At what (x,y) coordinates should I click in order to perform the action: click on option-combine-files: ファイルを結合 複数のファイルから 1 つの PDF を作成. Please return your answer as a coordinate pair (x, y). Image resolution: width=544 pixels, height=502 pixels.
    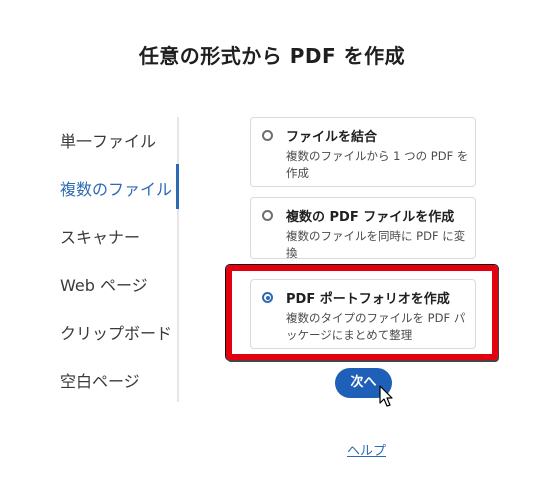
    Looking at the image, I should click on (363, 152).